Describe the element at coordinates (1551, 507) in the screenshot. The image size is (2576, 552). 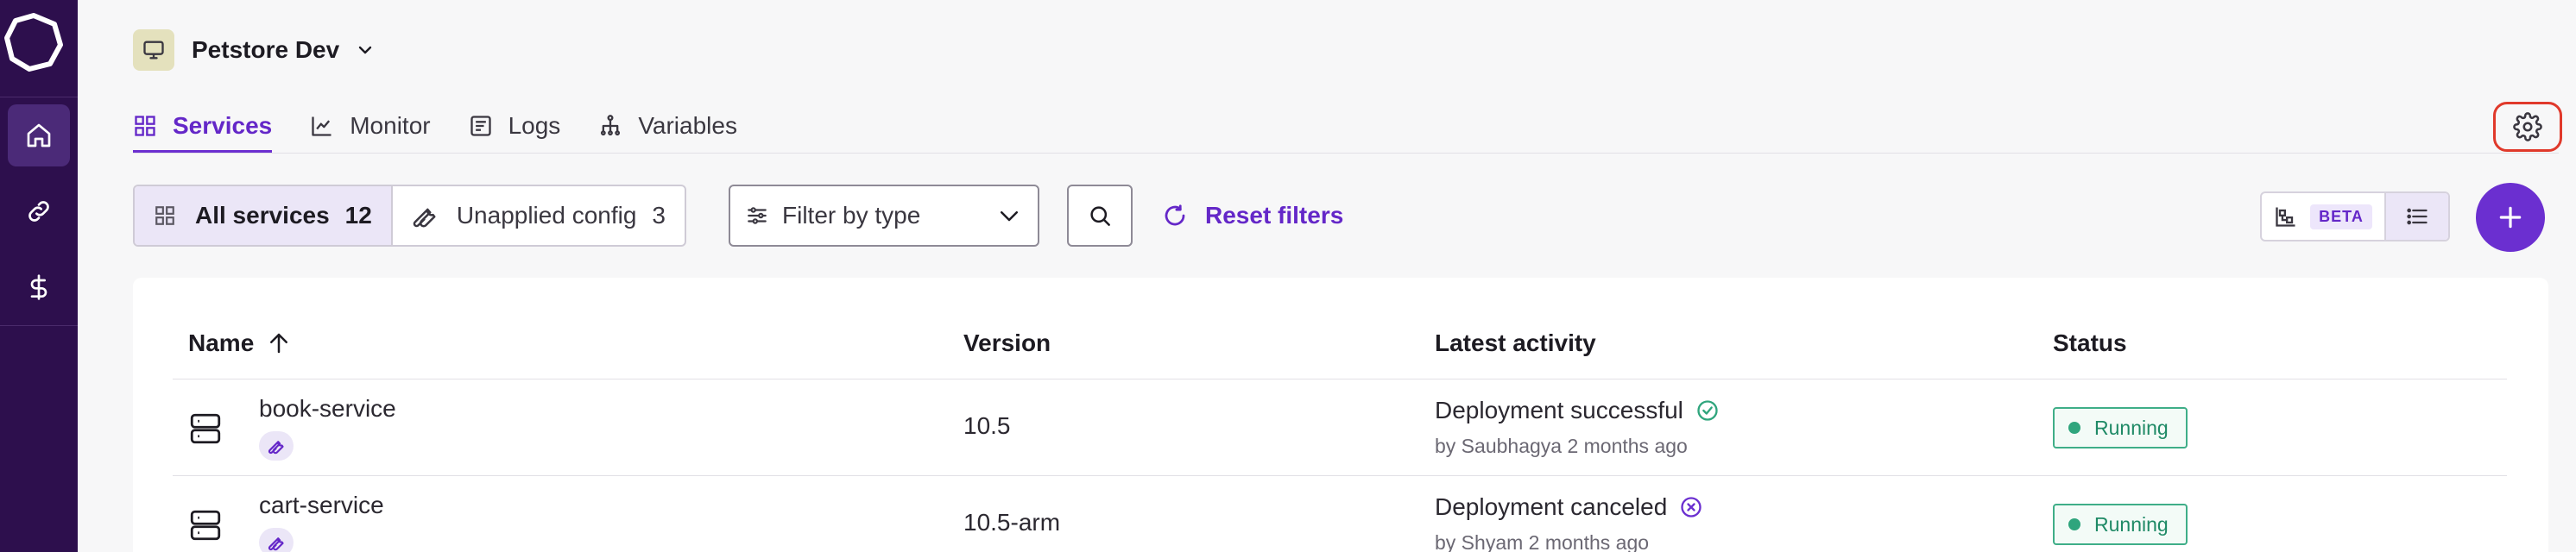
I see `activity-text: Deployment canceled` at that location.